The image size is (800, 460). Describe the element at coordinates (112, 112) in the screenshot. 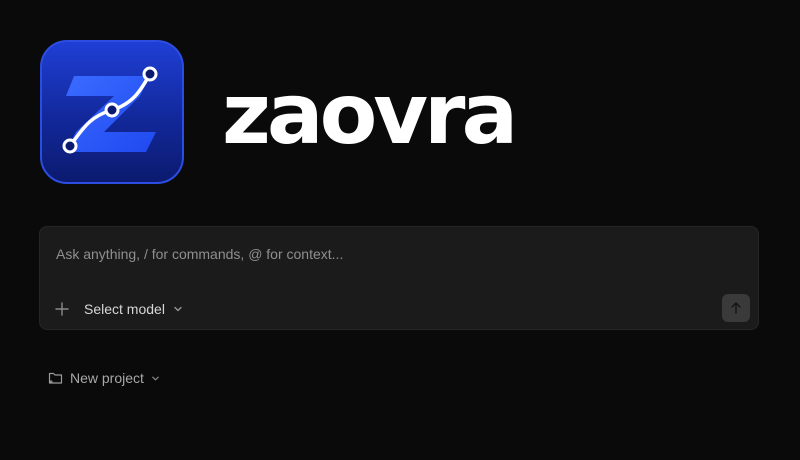

I see `zaovra-logo-icon` at that location.